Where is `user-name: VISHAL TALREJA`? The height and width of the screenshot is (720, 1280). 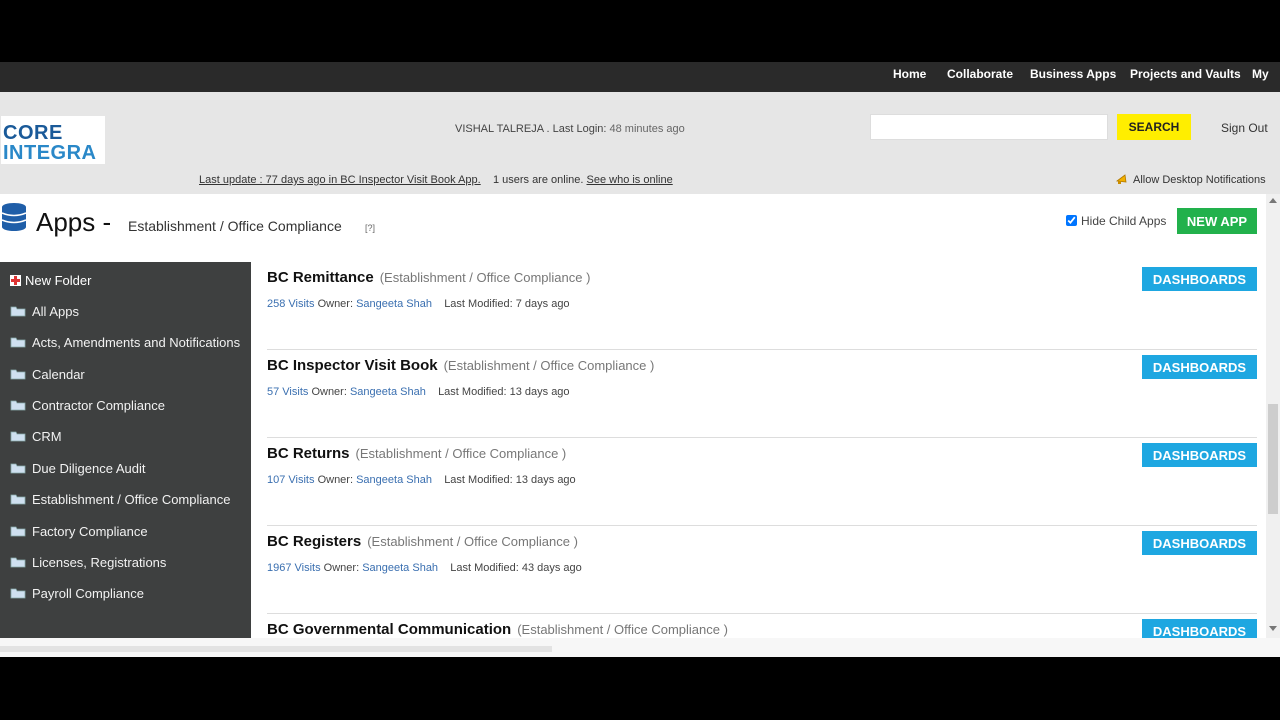
user-name: VISHAL TALREJA is located at coordinates (499, 129).